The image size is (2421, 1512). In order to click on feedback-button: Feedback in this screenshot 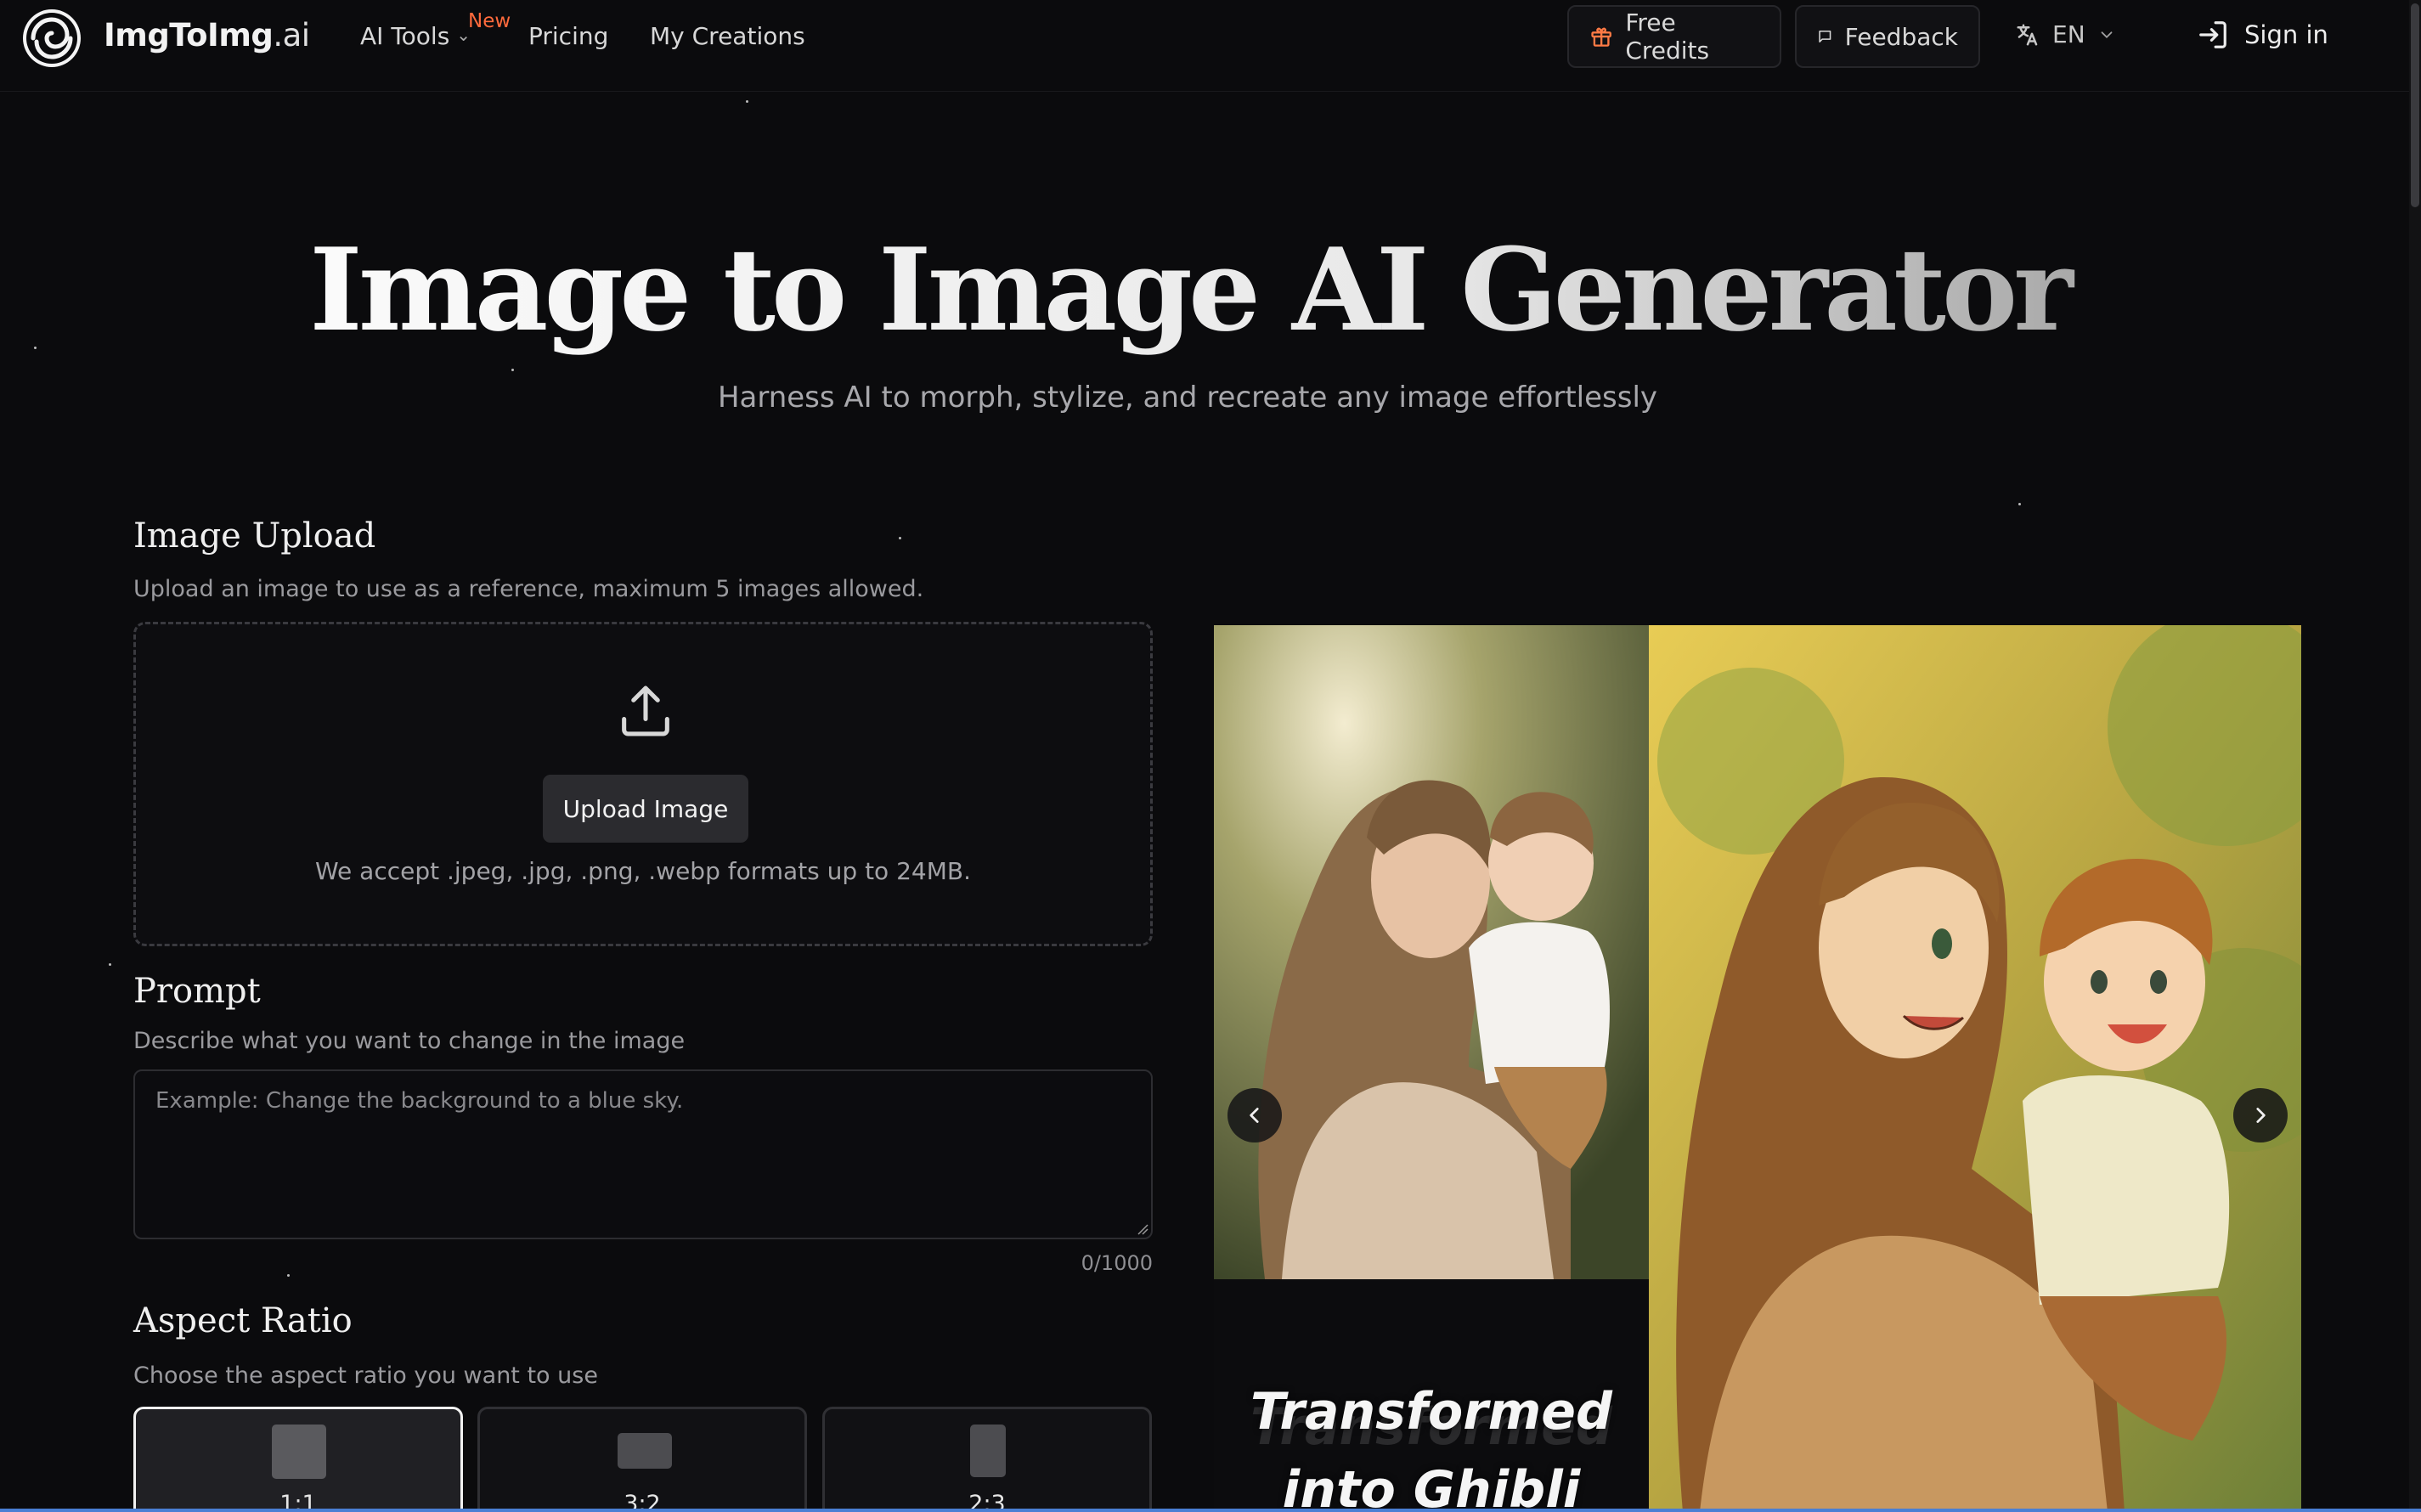, I will do `click(1887, 36)`.